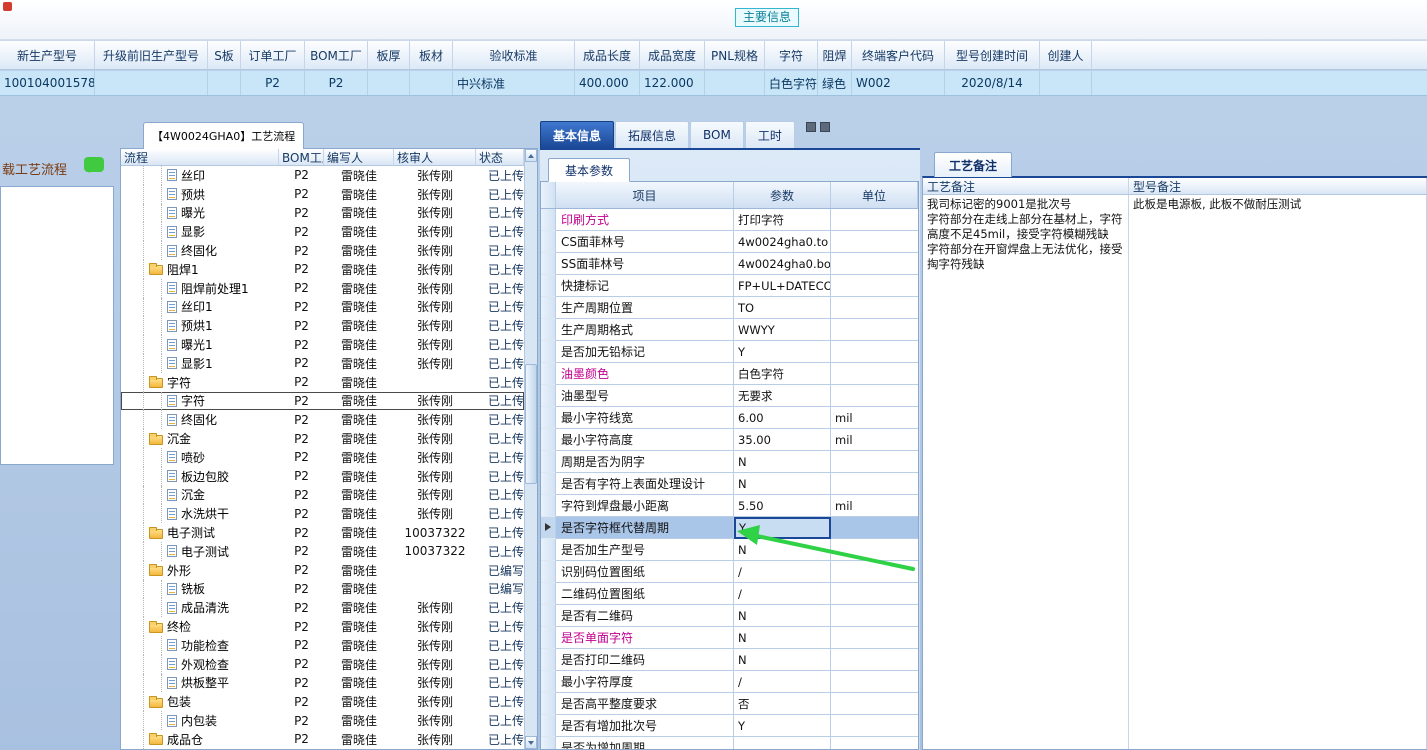 The width and height of the screenshot is (1427, 750). What do you see at coordinates (874, 195) in the screenshot?
I see `param-col-header: 单位` at bounding box center [874, 195].